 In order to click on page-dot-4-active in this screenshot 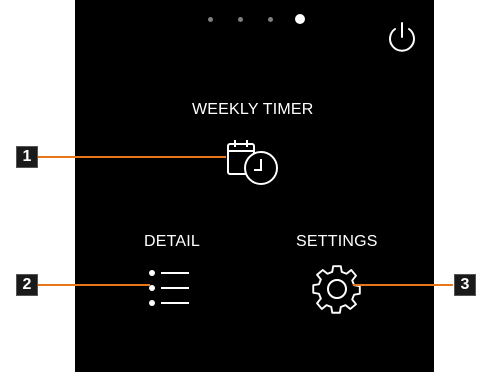, I will do `click(300, 19)`.